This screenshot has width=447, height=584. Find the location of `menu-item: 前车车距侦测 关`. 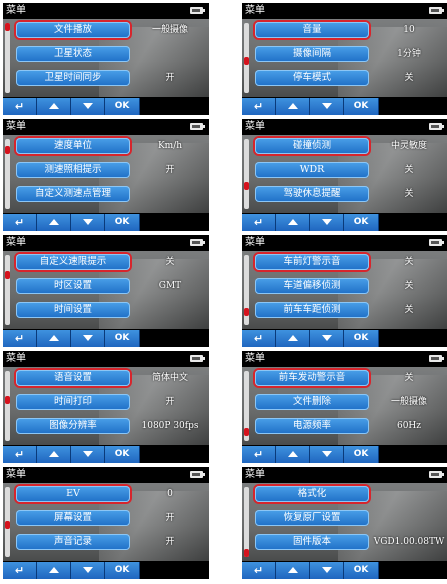

menu-item: 前车车距侦测 关 is located at coordinates (349, 310).